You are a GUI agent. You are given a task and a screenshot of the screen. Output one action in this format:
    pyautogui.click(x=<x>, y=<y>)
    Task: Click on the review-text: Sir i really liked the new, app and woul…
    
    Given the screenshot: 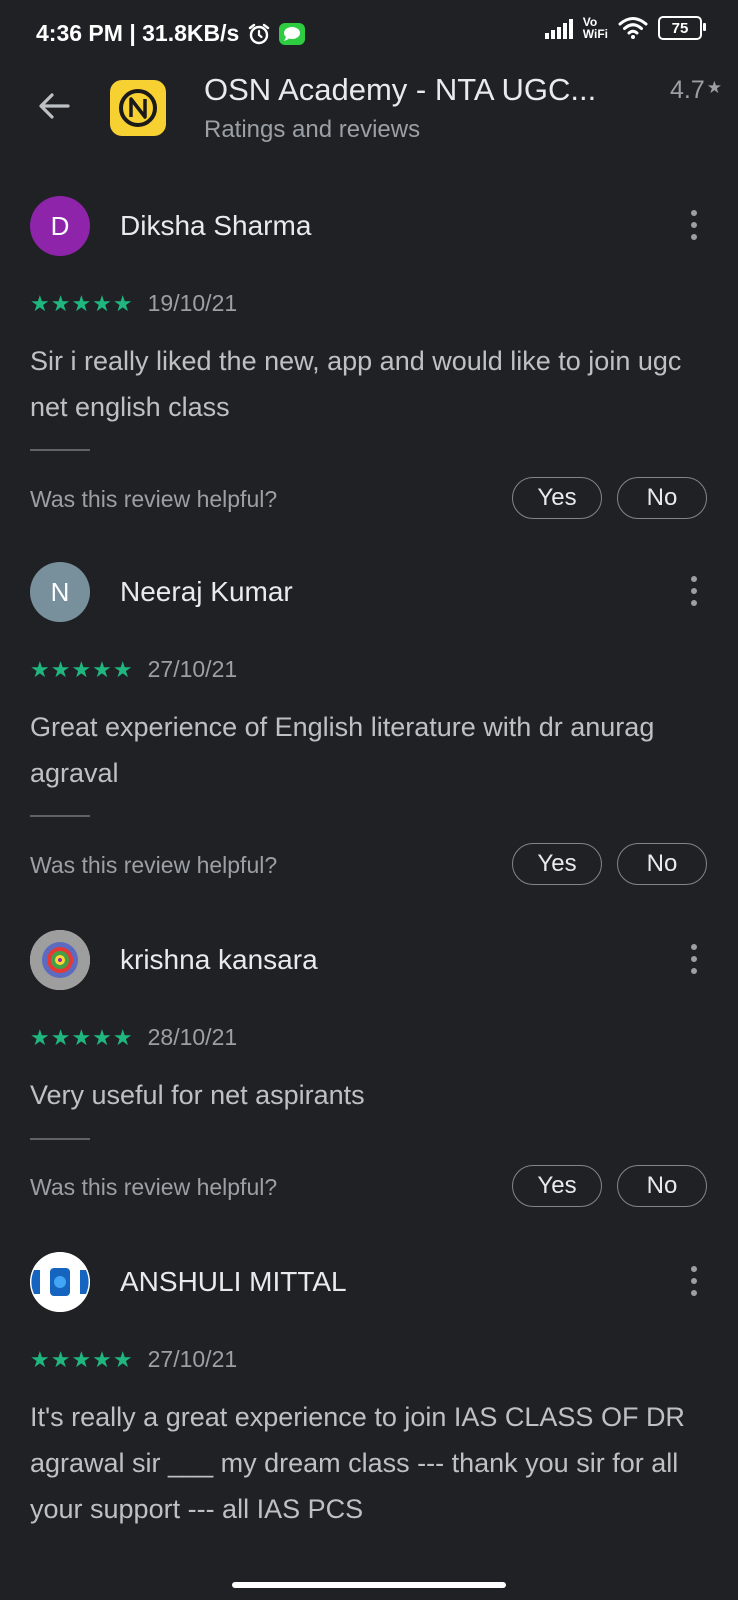 What is the action you would take?
    pyautogui.click(x=356, y=384)
    